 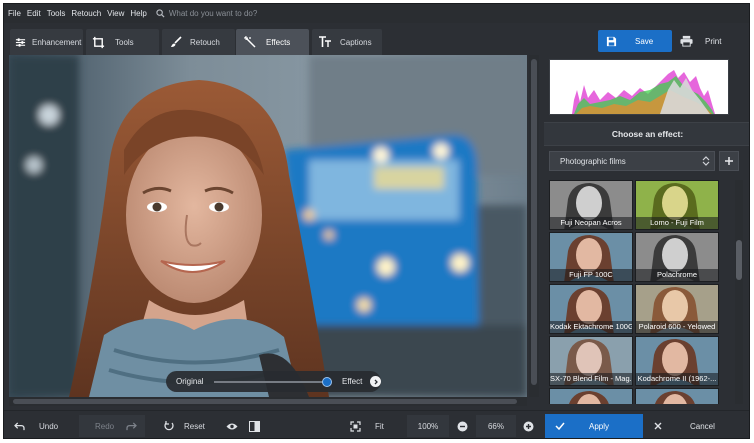 What do you see at coordinates (86, 13) in the screenshot?
I see `menu-retouch: Retouch` at bounding box center [86, 13].